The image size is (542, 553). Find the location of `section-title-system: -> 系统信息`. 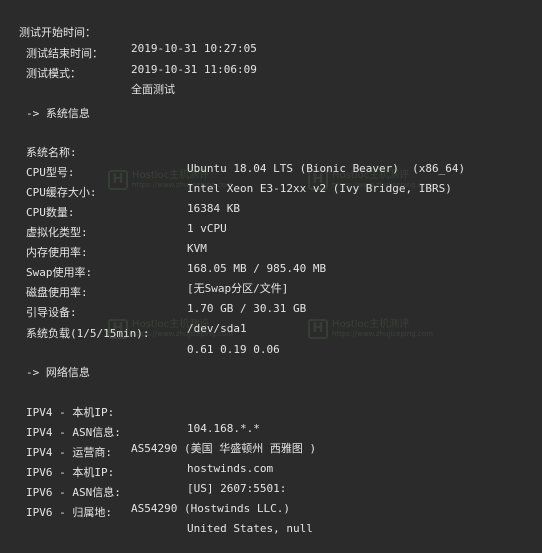

section-title-system: -> 系统信息 is located at coordinates (45, 105).